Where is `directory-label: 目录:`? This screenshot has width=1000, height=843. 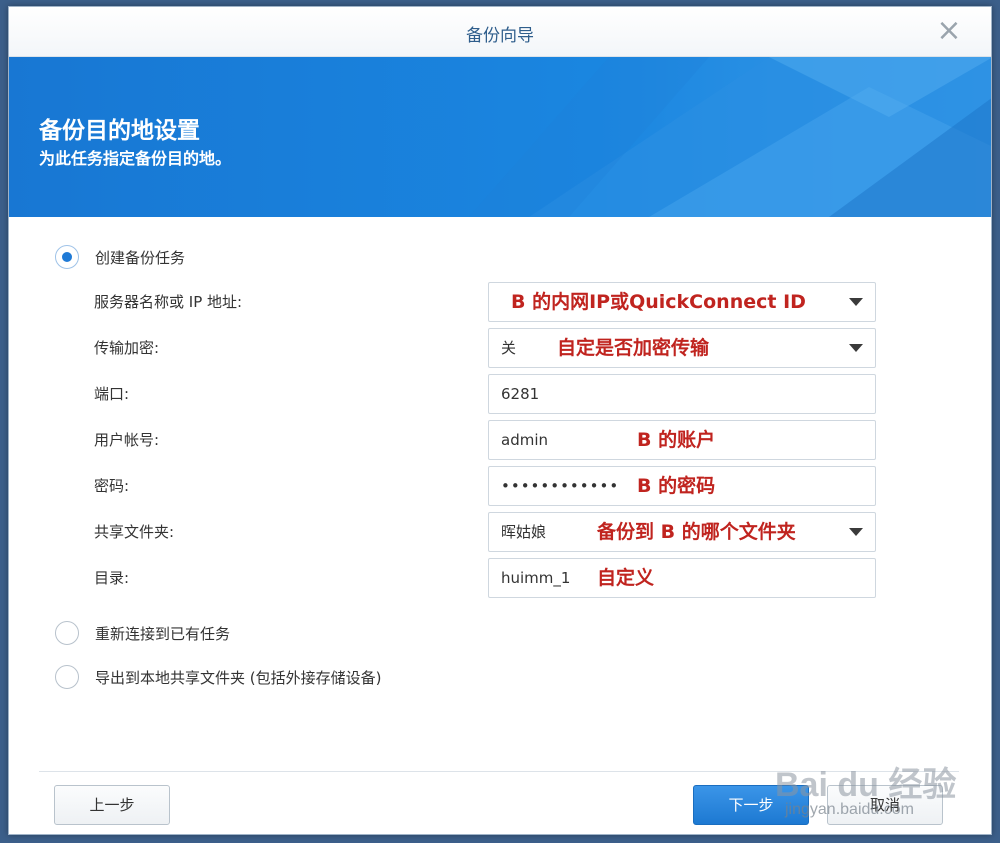 directory-label: 目录: is located at coordinates (112, 578).